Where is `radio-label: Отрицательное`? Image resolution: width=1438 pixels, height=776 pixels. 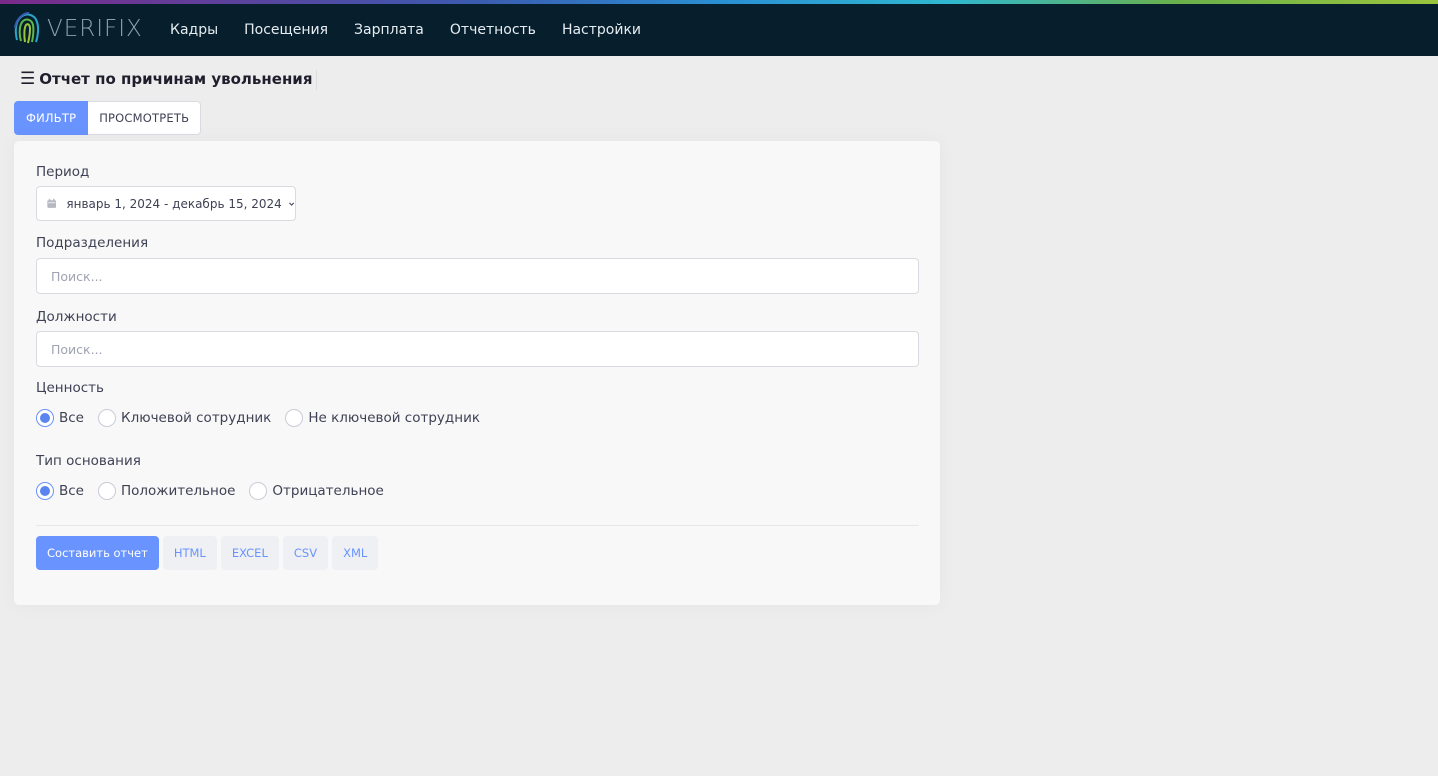
radio-label: Отрицательное is located at coordinates (328, 491).